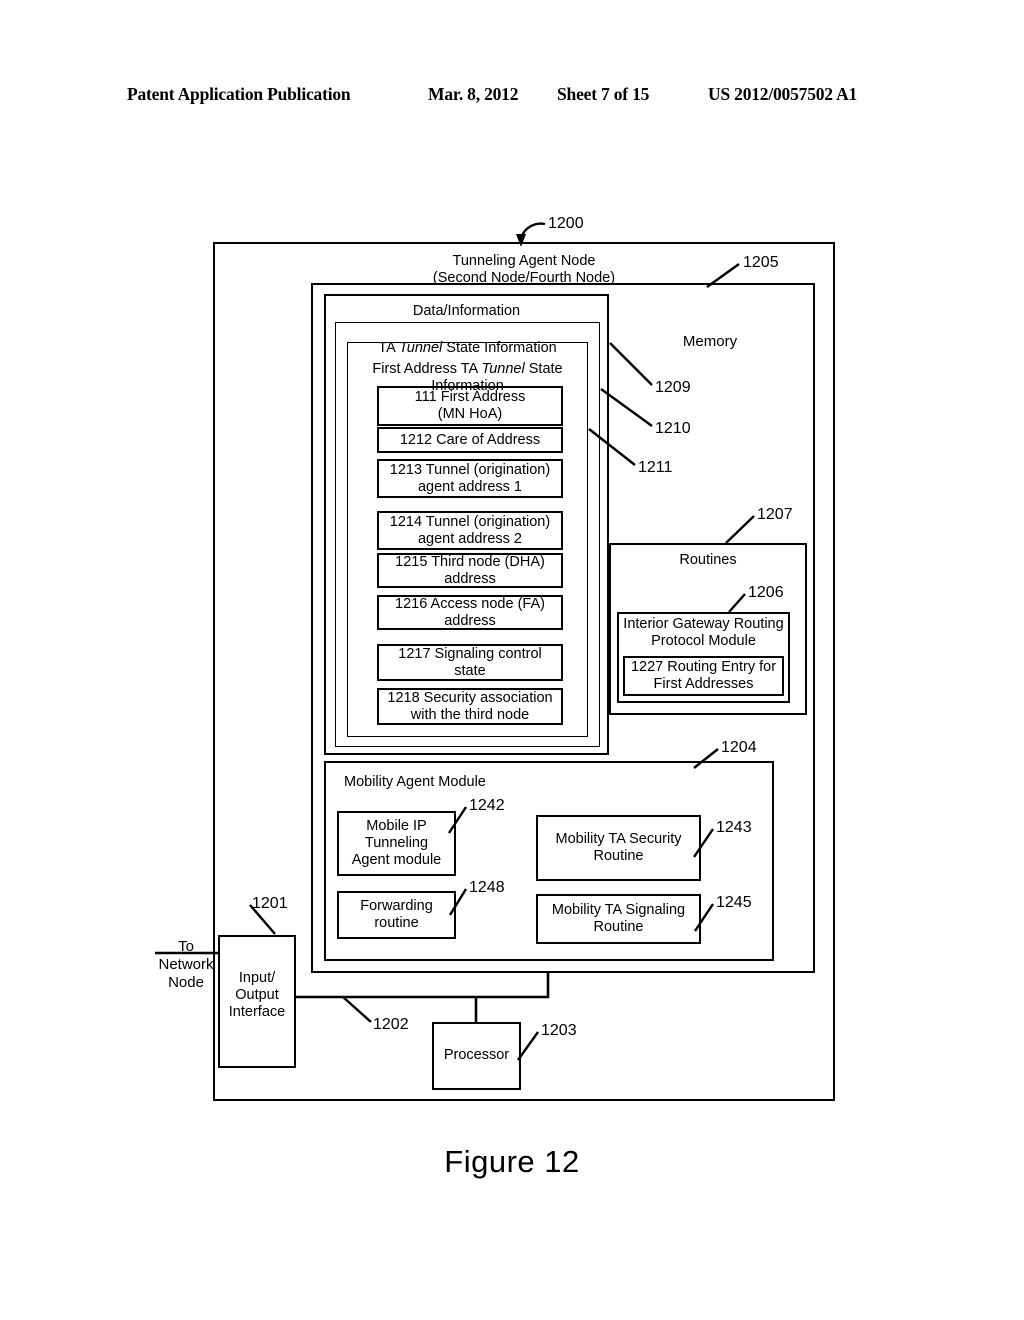 This screenshot has height=1320, width=1024. Describe the element at coordinates (415, 782) in the screenshot. I see `mobility-agent-module-title: Mobility Agent Module` at that location.